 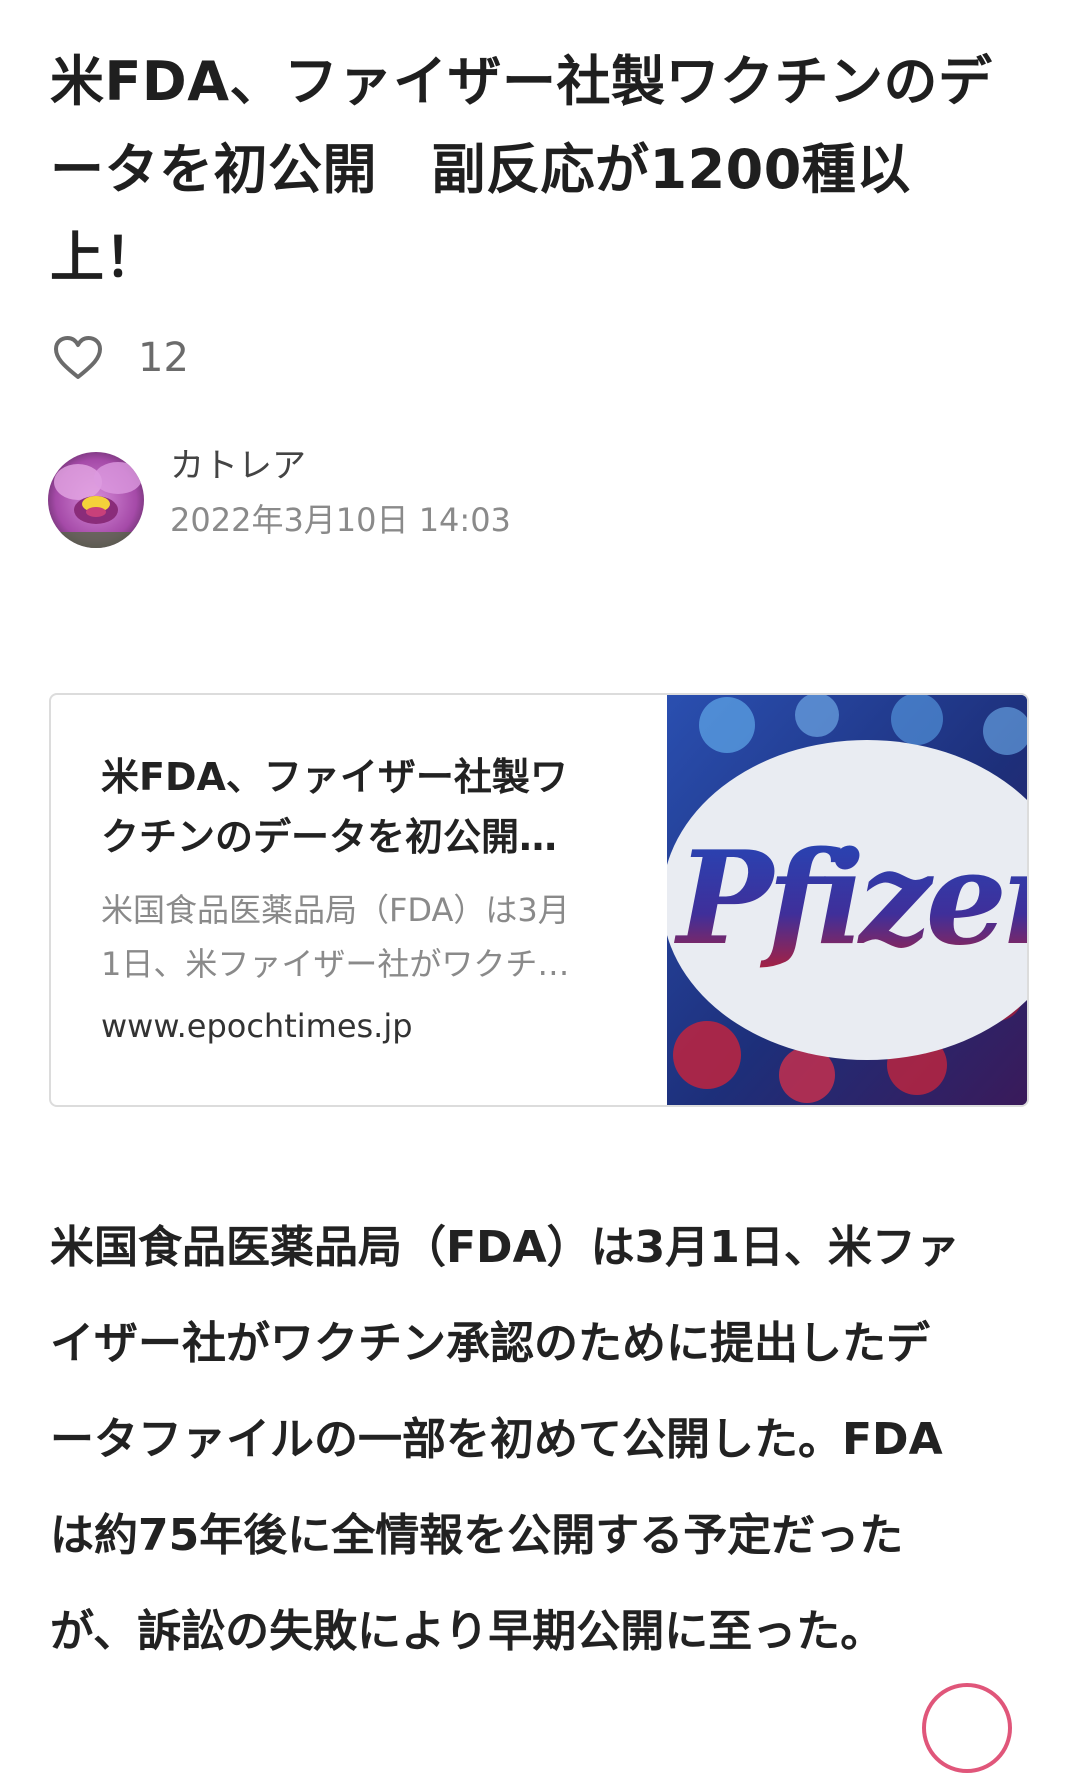 What do you see at coordinates (340, 520) in the screenshot?
I see `post-date: 2022年3月10日 14:03` at bounding box center [340, 520].